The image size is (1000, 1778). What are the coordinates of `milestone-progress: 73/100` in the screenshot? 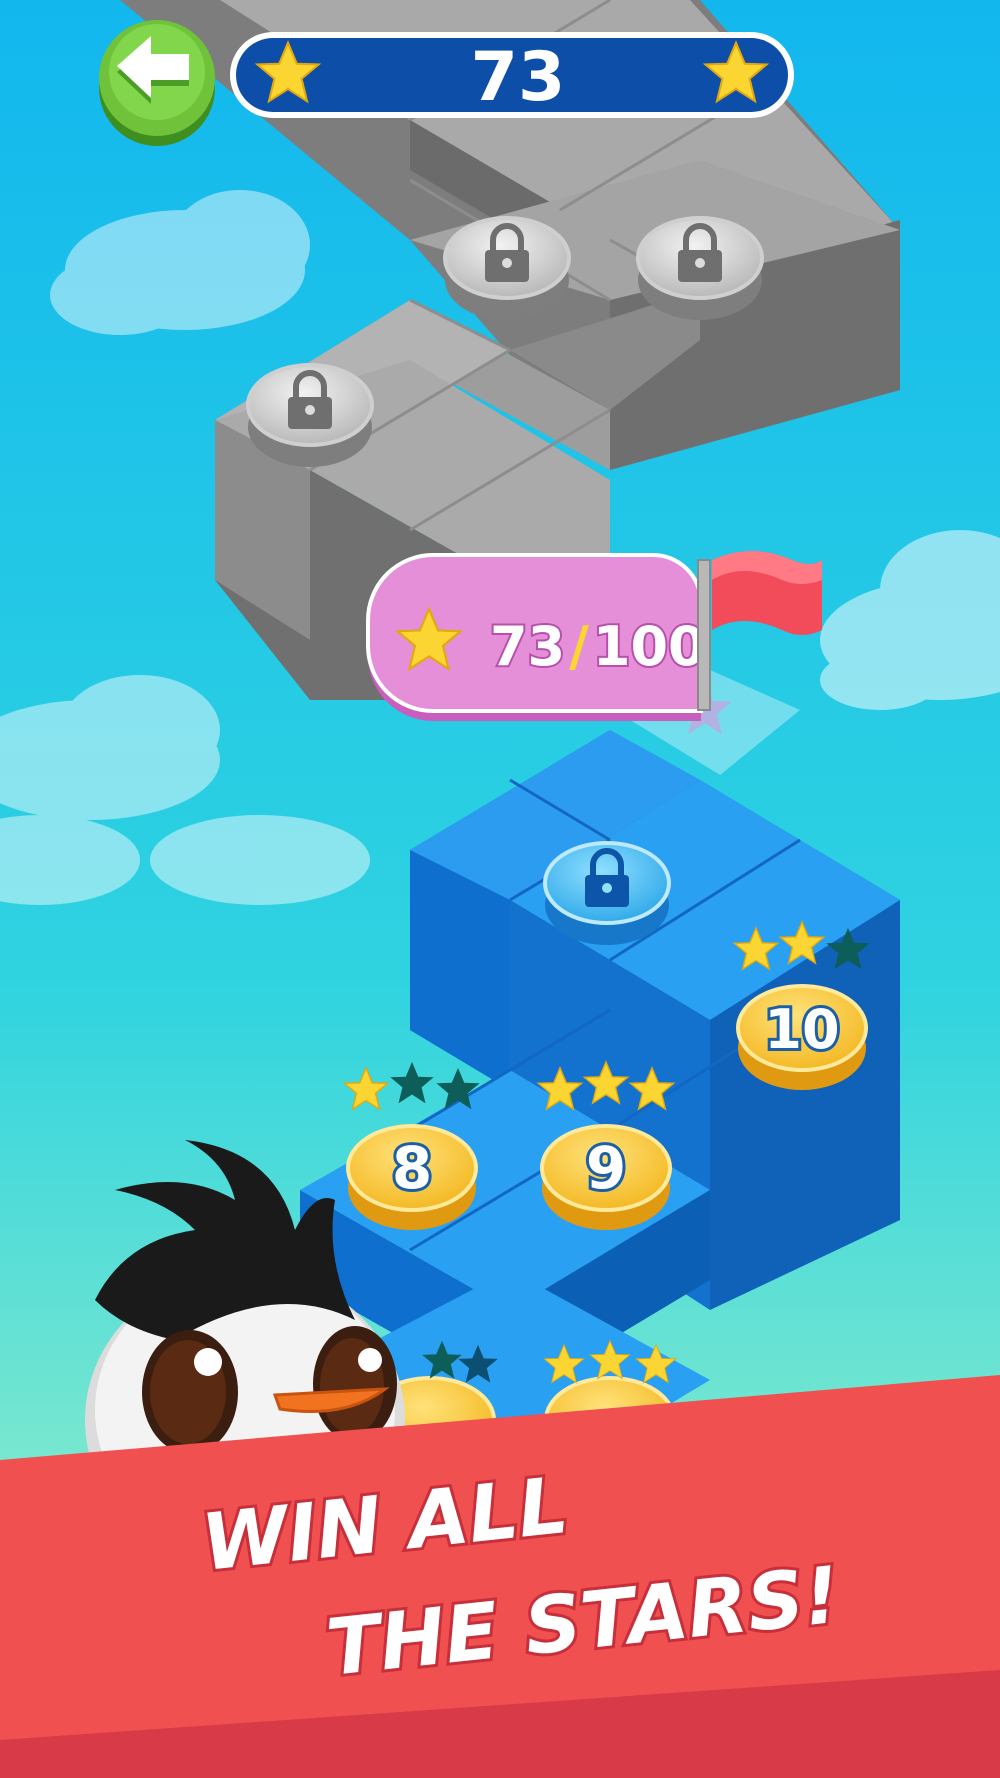 It's located at (598, 646).